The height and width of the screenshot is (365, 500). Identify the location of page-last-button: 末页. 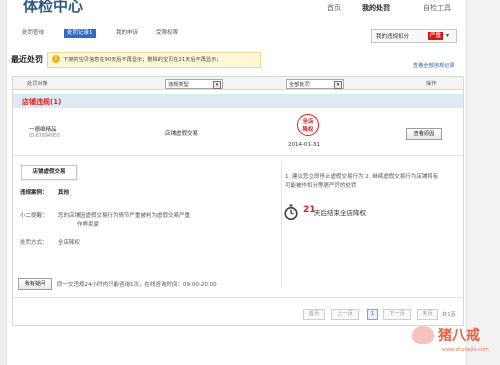
(427, 314).